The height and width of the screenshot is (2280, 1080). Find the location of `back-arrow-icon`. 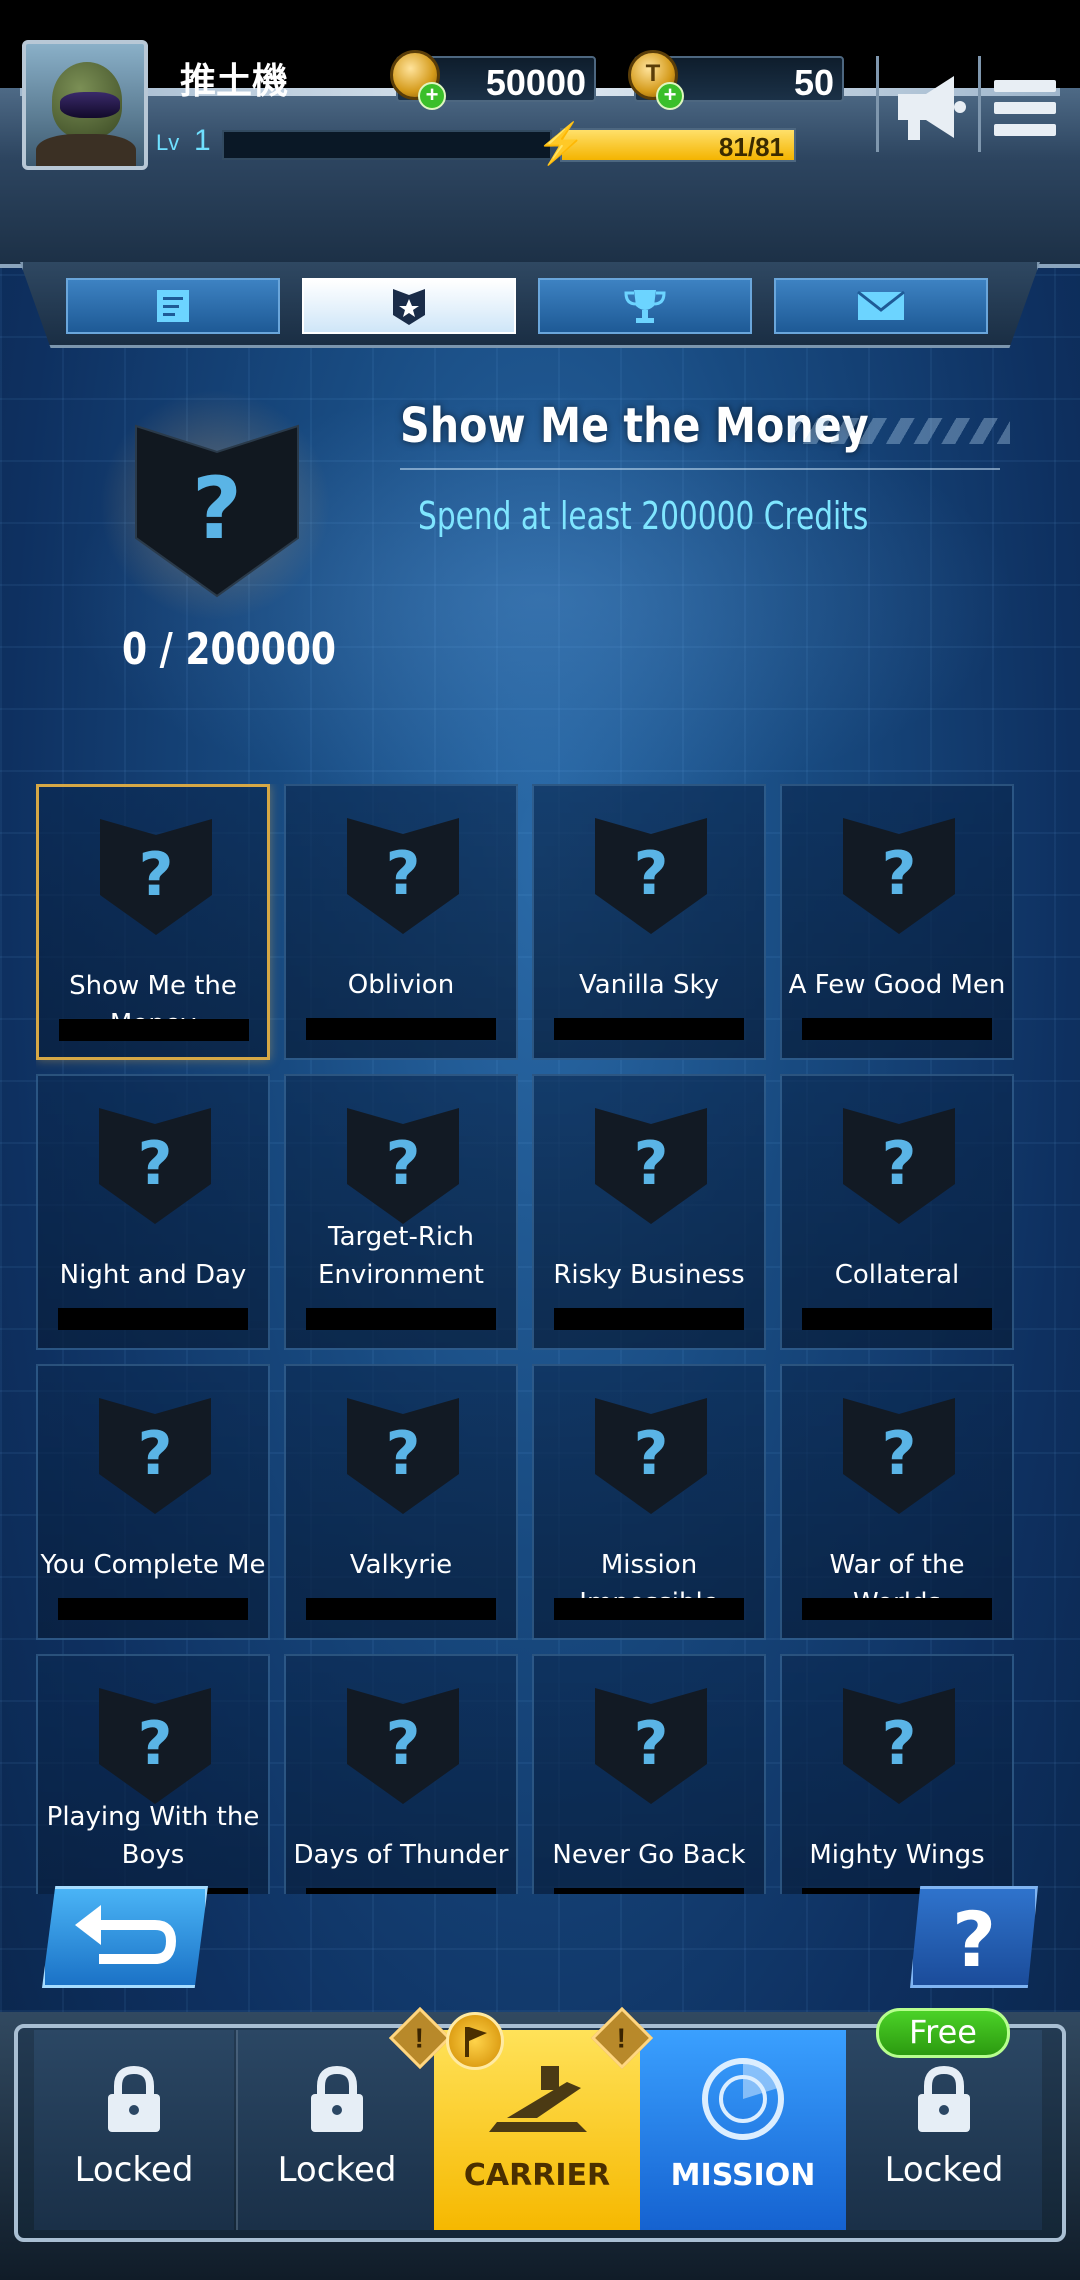

back-arrow-icon is located at coordinates (126, 1934).